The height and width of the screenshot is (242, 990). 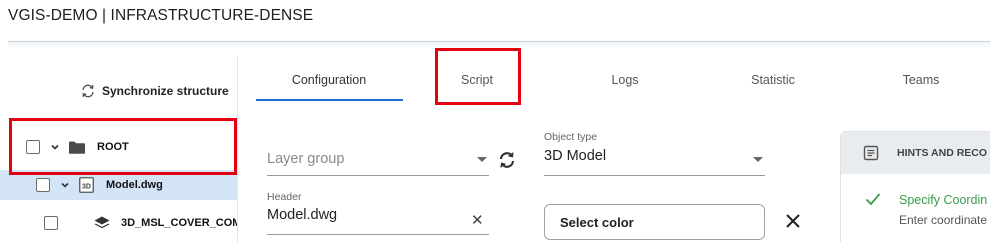 I want to click on tree-item-label: ROOT, so click(x=113, y=147).